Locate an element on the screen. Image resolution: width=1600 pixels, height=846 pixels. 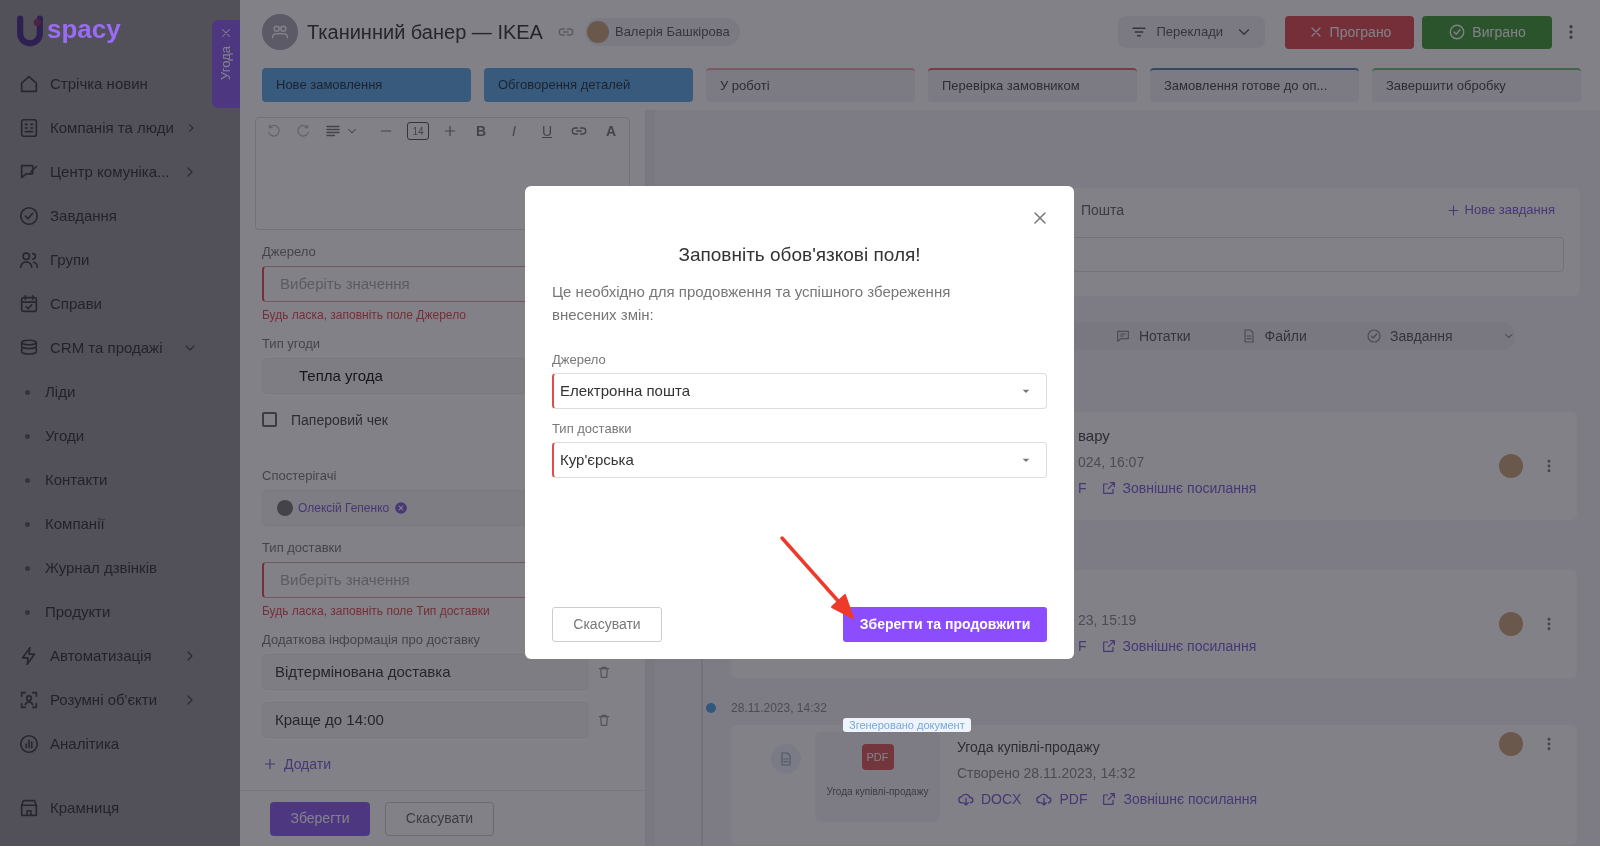
field-label: Спостерігачі is located at coordinates (299, 476).